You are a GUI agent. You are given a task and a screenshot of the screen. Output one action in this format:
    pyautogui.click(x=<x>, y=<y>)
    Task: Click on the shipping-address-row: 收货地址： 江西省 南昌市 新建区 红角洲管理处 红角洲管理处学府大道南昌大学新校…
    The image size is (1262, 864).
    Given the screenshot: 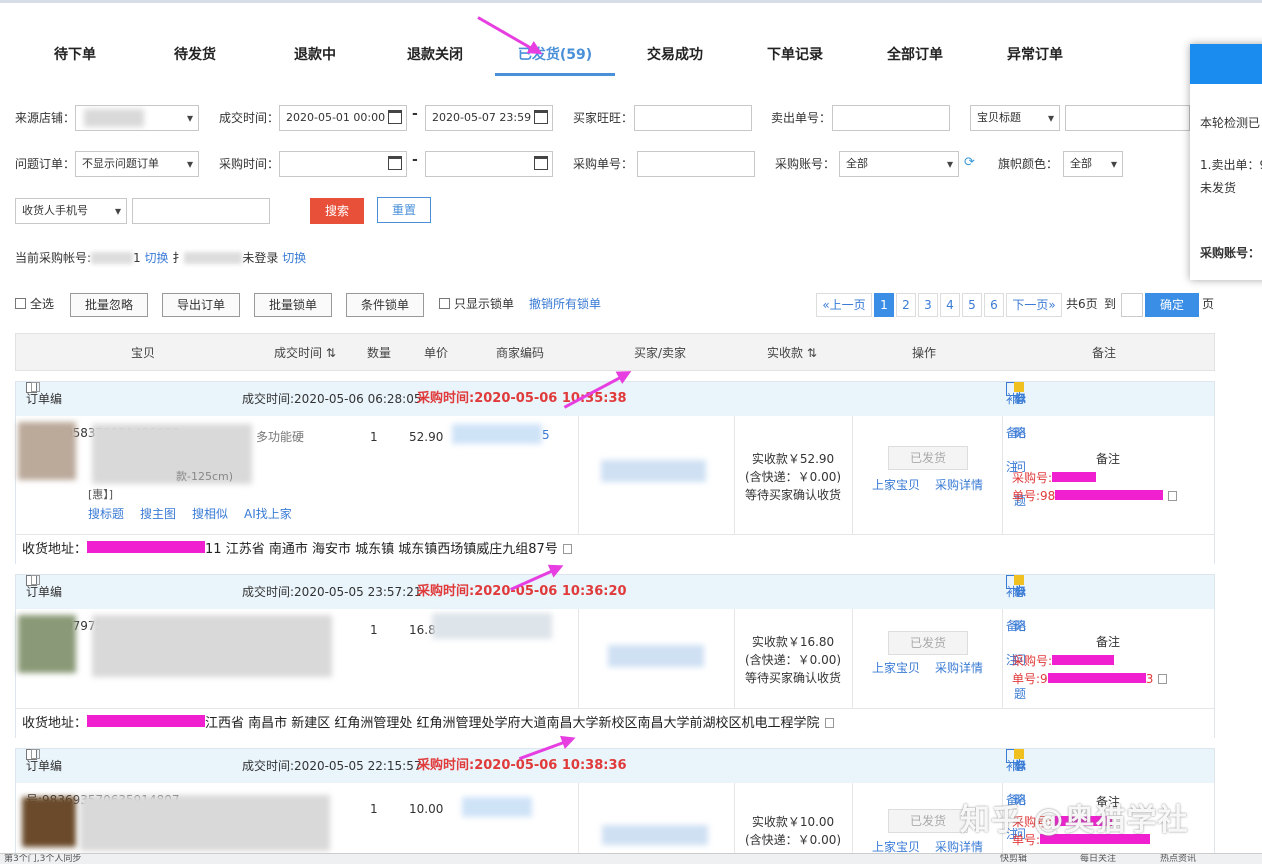 What is the action you would take?
    pyautogui.click(x=615, y=723)
    